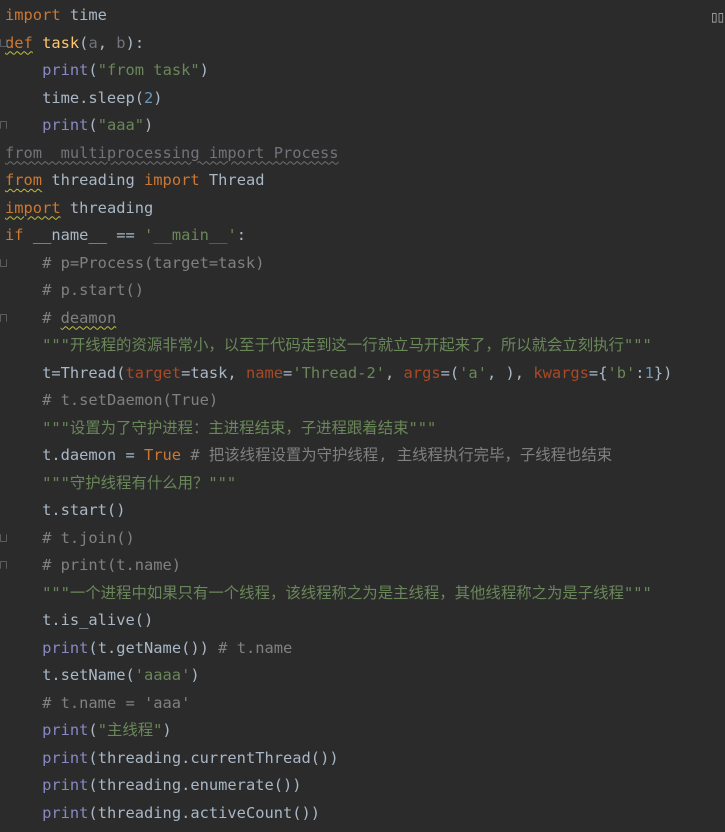 The height and width of the screenshot is (832, 725). What do you see at coordinates (139, 482) in the screenshot?
I see `code-text: """守护线程有什么用？"""` at bounding box center [139, 482].